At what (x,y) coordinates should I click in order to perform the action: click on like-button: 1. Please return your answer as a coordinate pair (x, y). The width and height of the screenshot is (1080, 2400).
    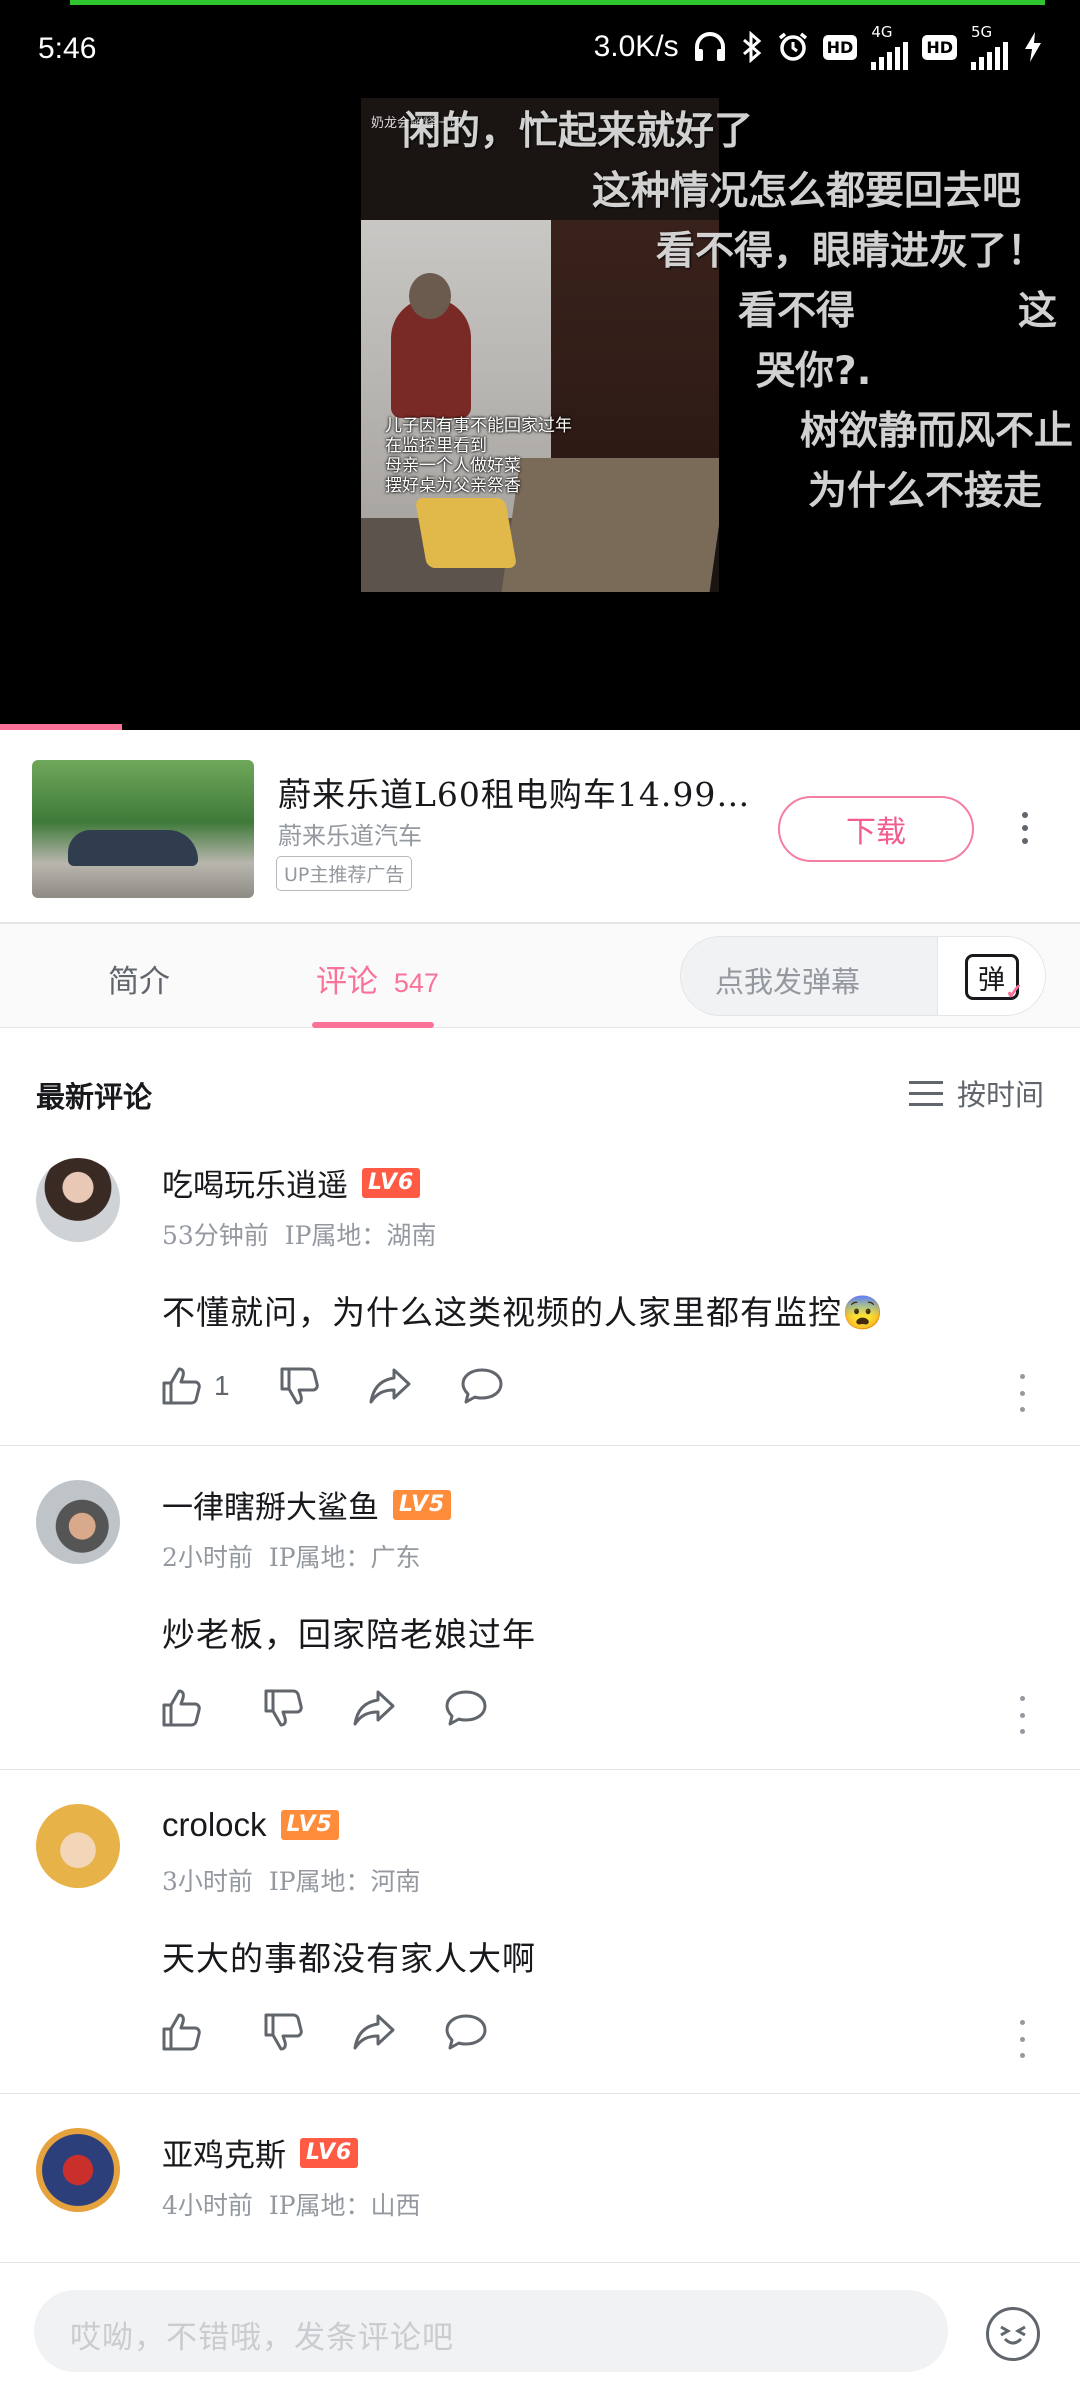
    Looking at the image, I should click on (195, 1386).